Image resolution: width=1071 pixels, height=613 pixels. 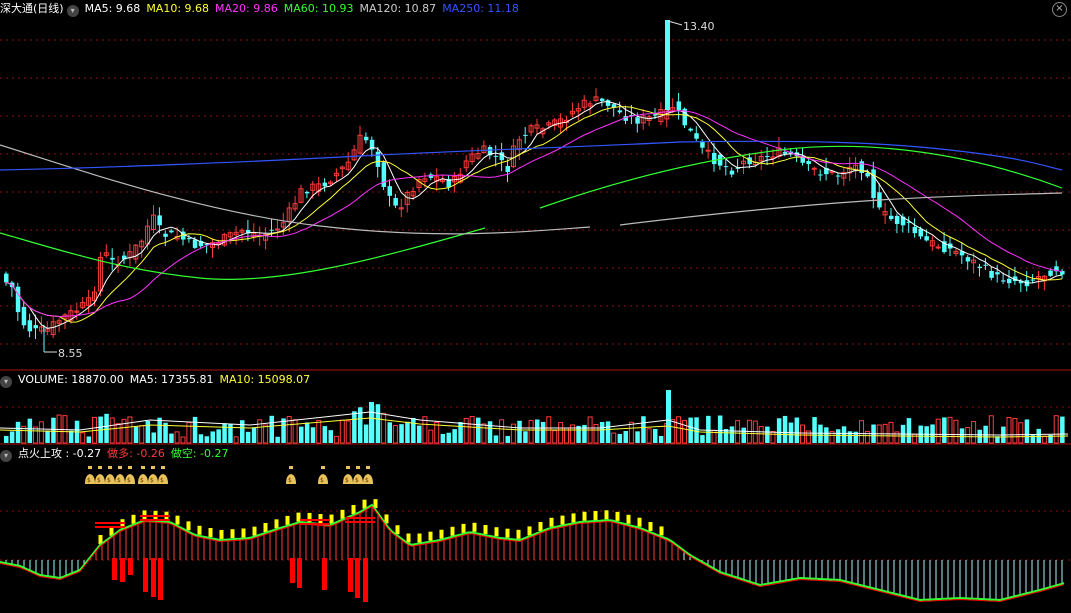 What do you see at coordinates (675, 23) in the screenshot?
I see `high-price-pointer` at bounding box center [675, 23].